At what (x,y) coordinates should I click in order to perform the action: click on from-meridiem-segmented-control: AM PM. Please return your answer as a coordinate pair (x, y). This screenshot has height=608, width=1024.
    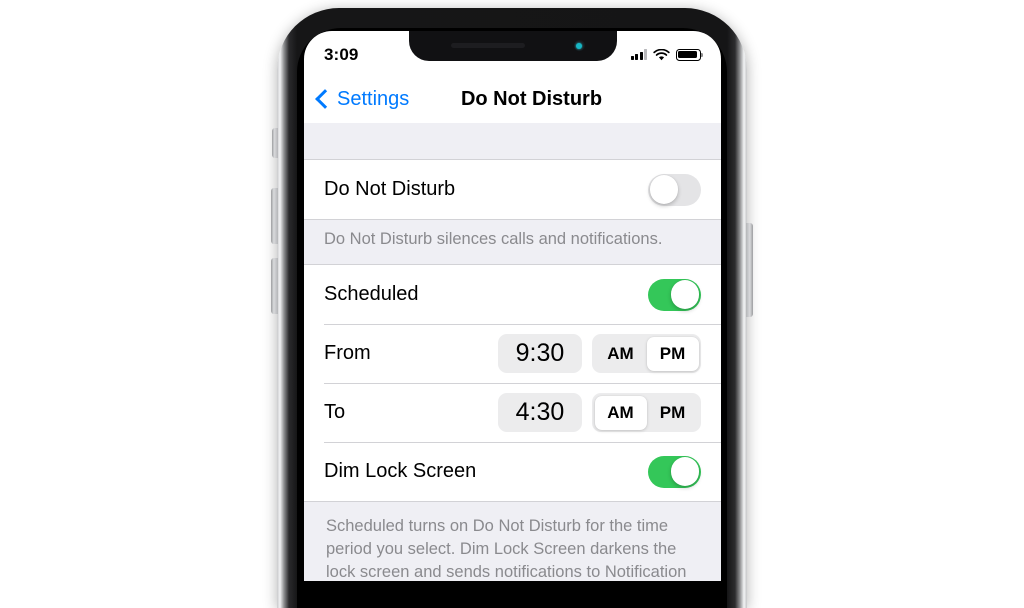
    Looking at the image, I should click on (646, 353).